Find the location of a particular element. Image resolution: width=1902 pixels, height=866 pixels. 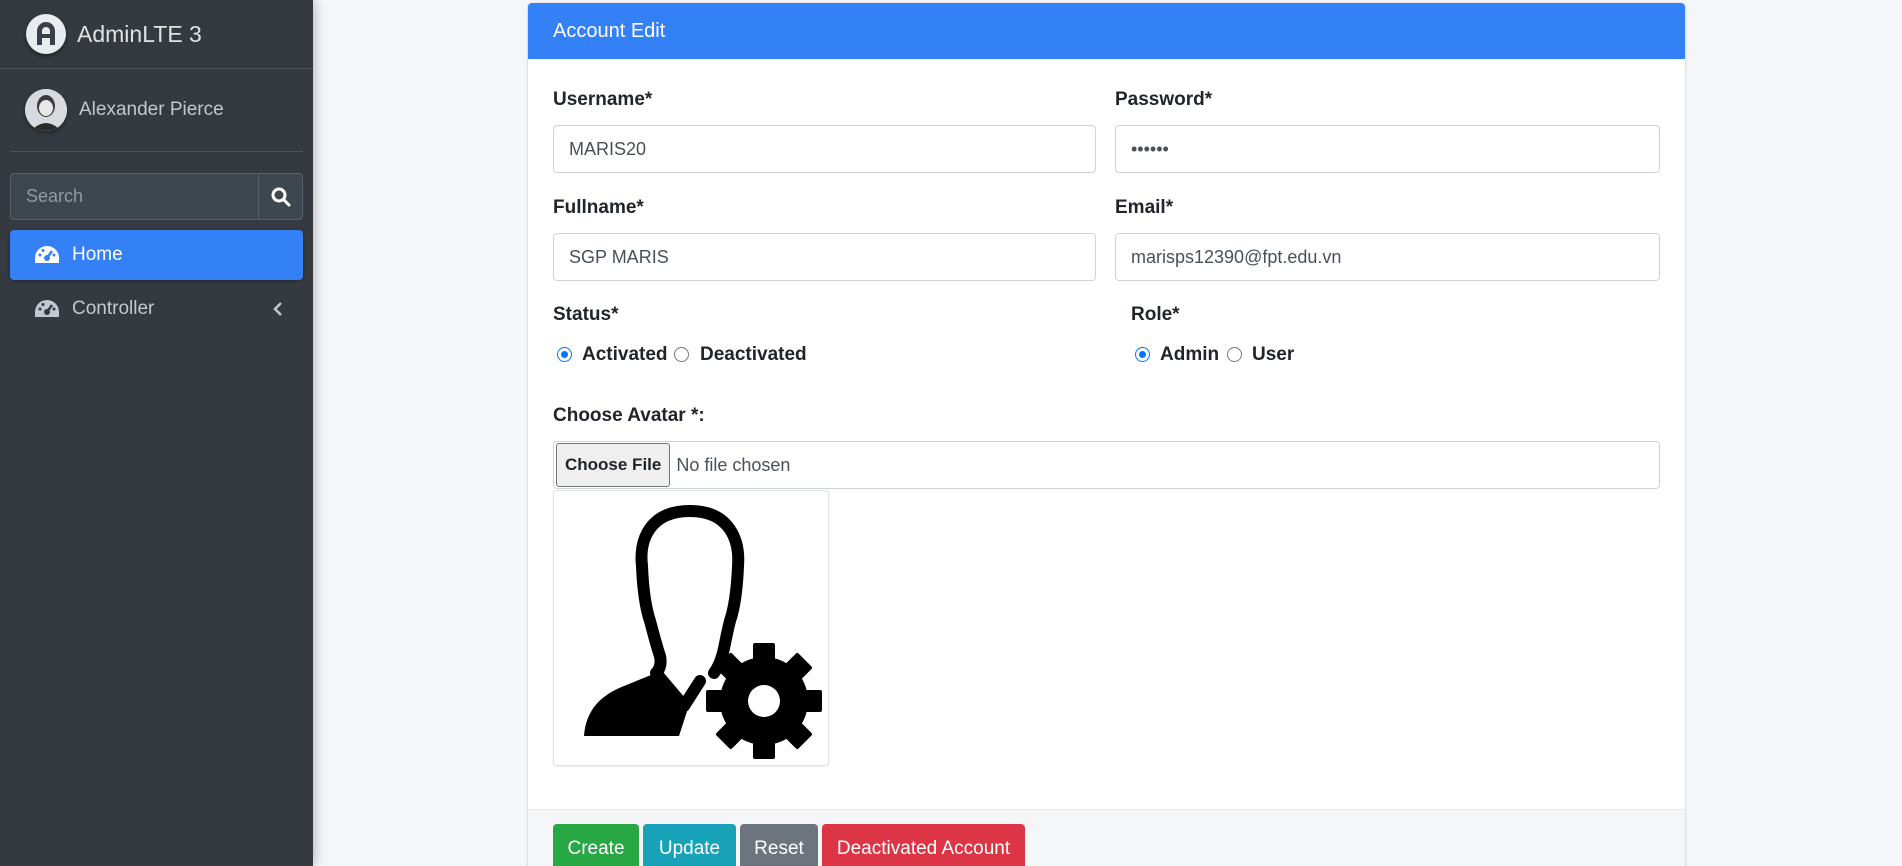

password-input: •••••• is located at coordinates (1387, 149).